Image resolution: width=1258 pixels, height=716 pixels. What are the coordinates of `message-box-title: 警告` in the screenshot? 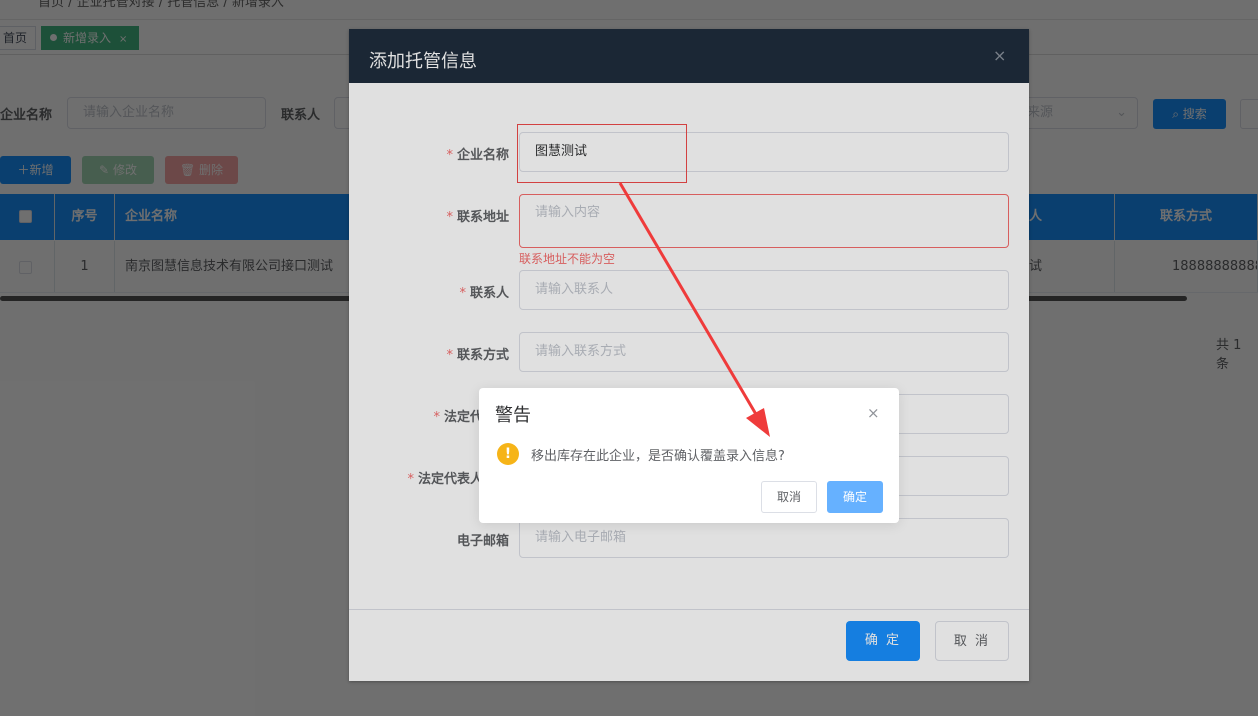 It's located at (513, 415).